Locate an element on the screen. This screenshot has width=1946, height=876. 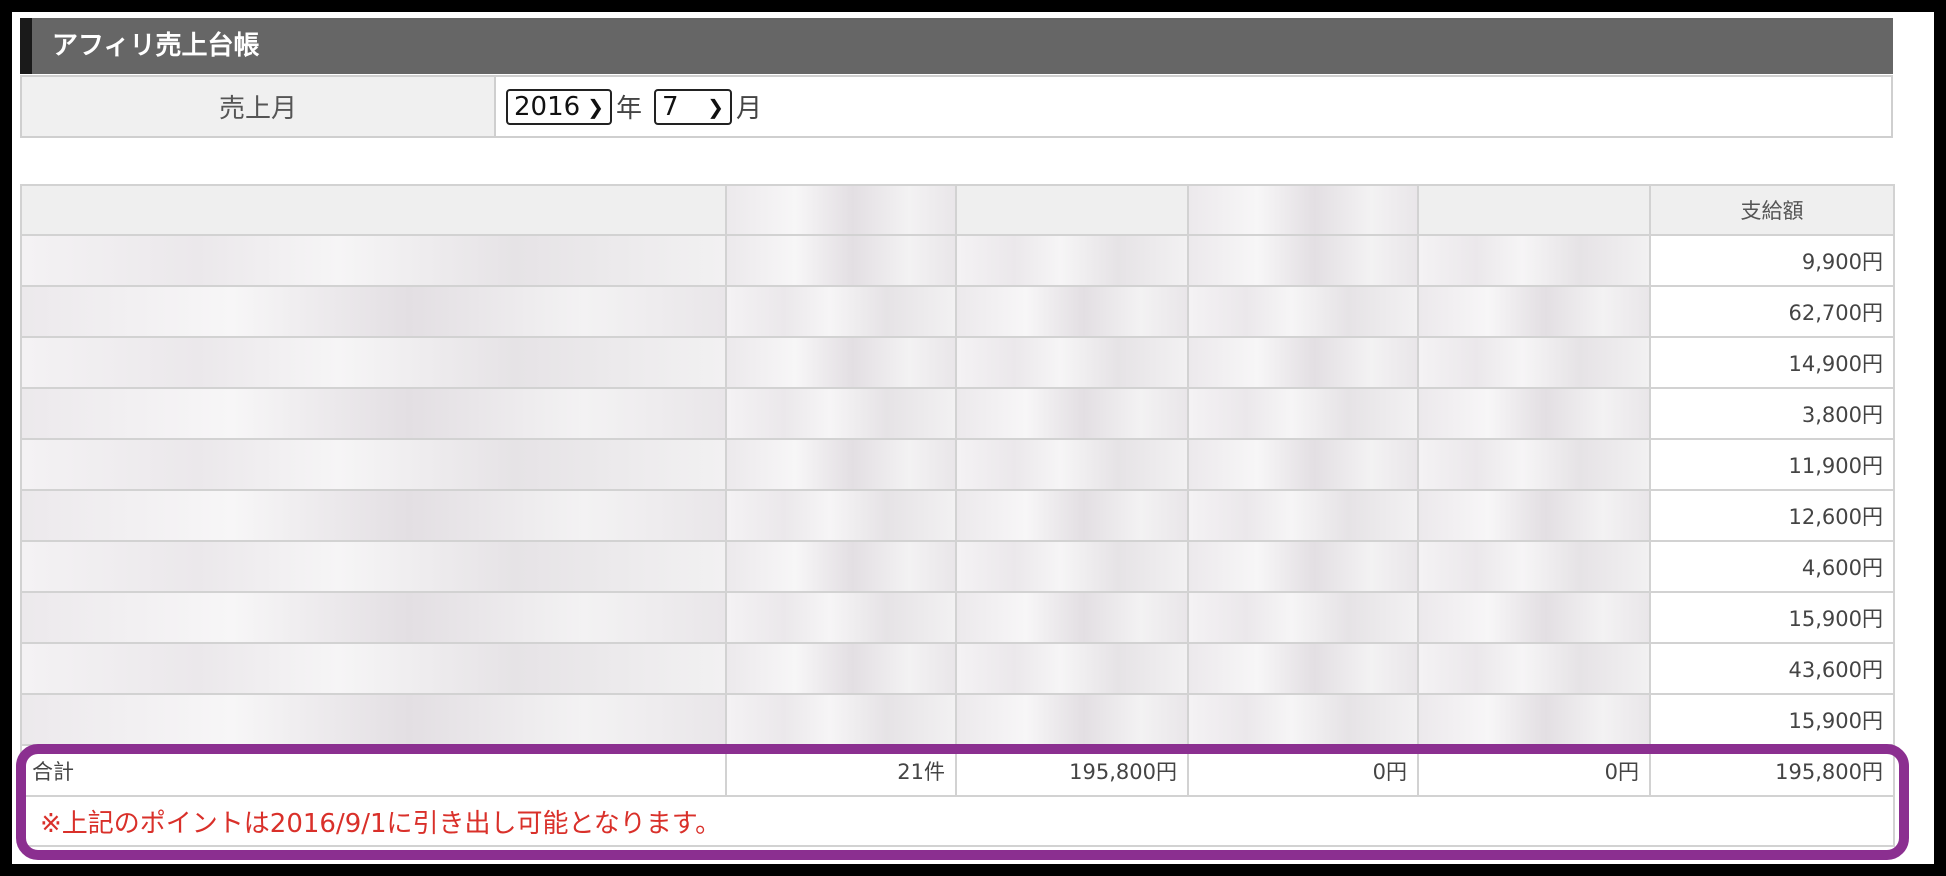
year-unit: 年 is located at coordinates (629, 109).